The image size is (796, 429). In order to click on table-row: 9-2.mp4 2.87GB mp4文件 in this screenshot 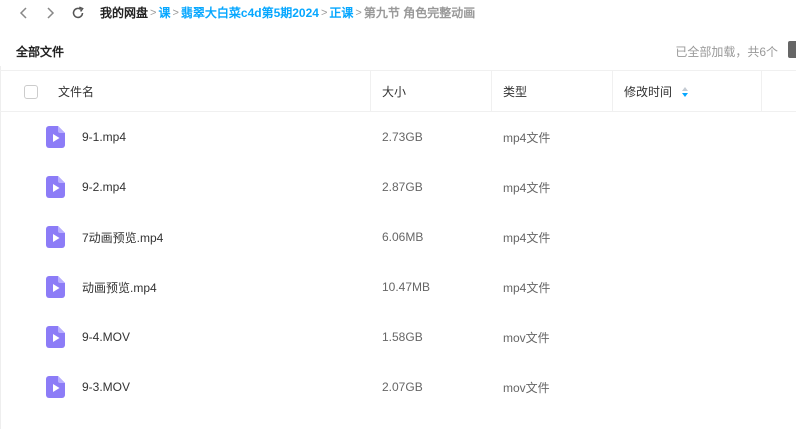, I will do `click(398, 187)`.